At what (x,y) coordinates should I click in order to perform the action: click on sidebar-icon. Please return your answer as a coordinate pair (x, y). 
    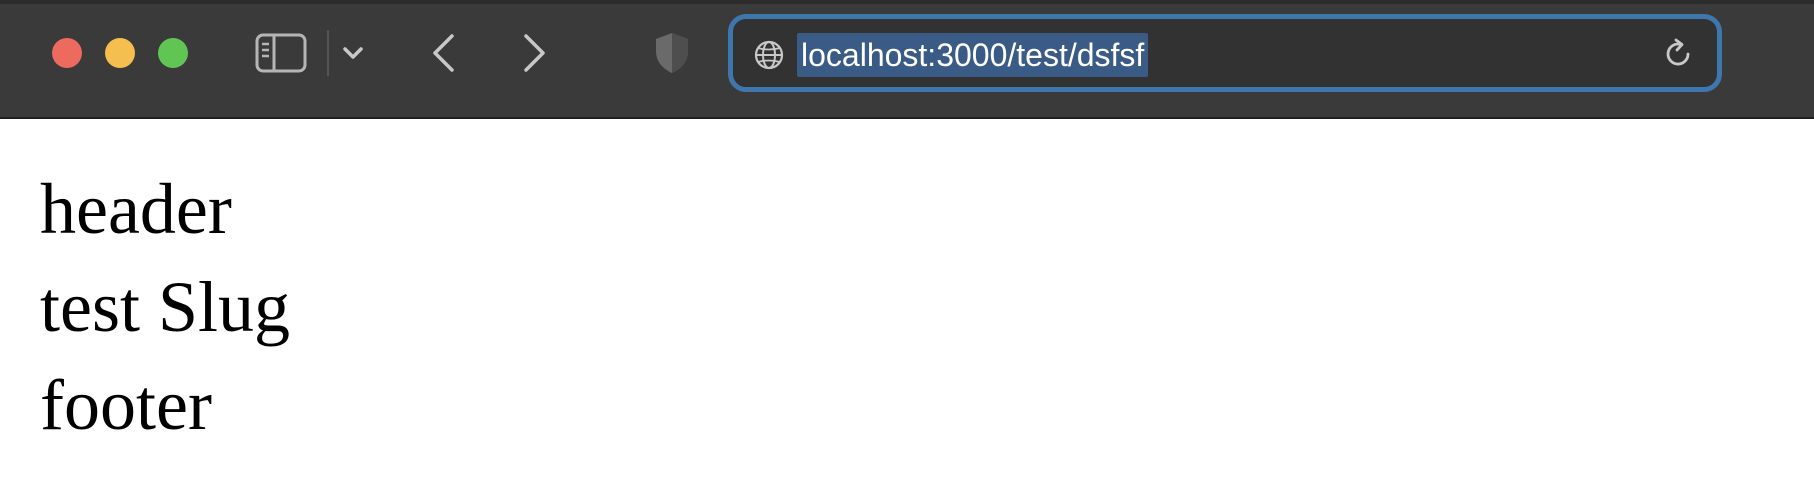
    Looking at the image, I should click on (281, 53).